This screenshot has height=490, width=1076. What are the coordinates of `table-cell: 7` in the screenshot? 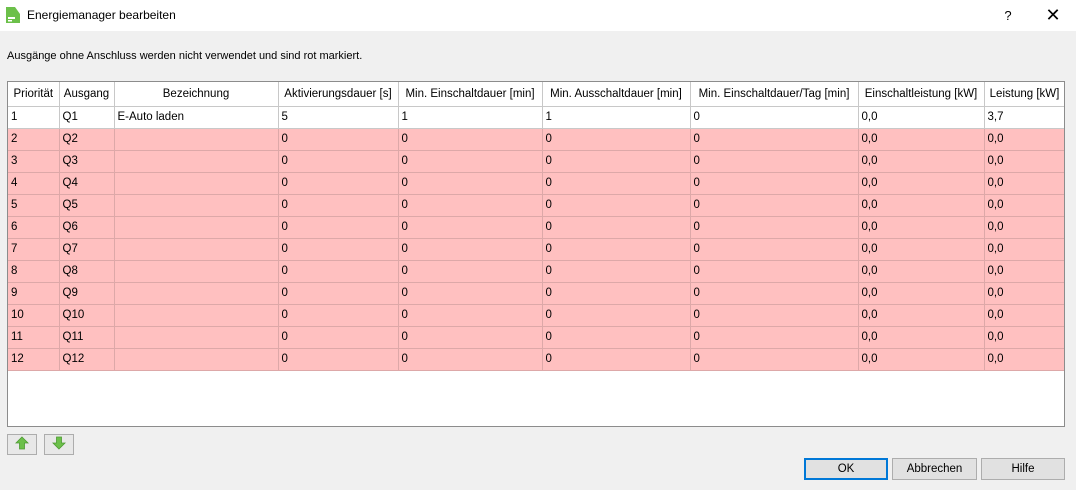 It's located at (34, 249).